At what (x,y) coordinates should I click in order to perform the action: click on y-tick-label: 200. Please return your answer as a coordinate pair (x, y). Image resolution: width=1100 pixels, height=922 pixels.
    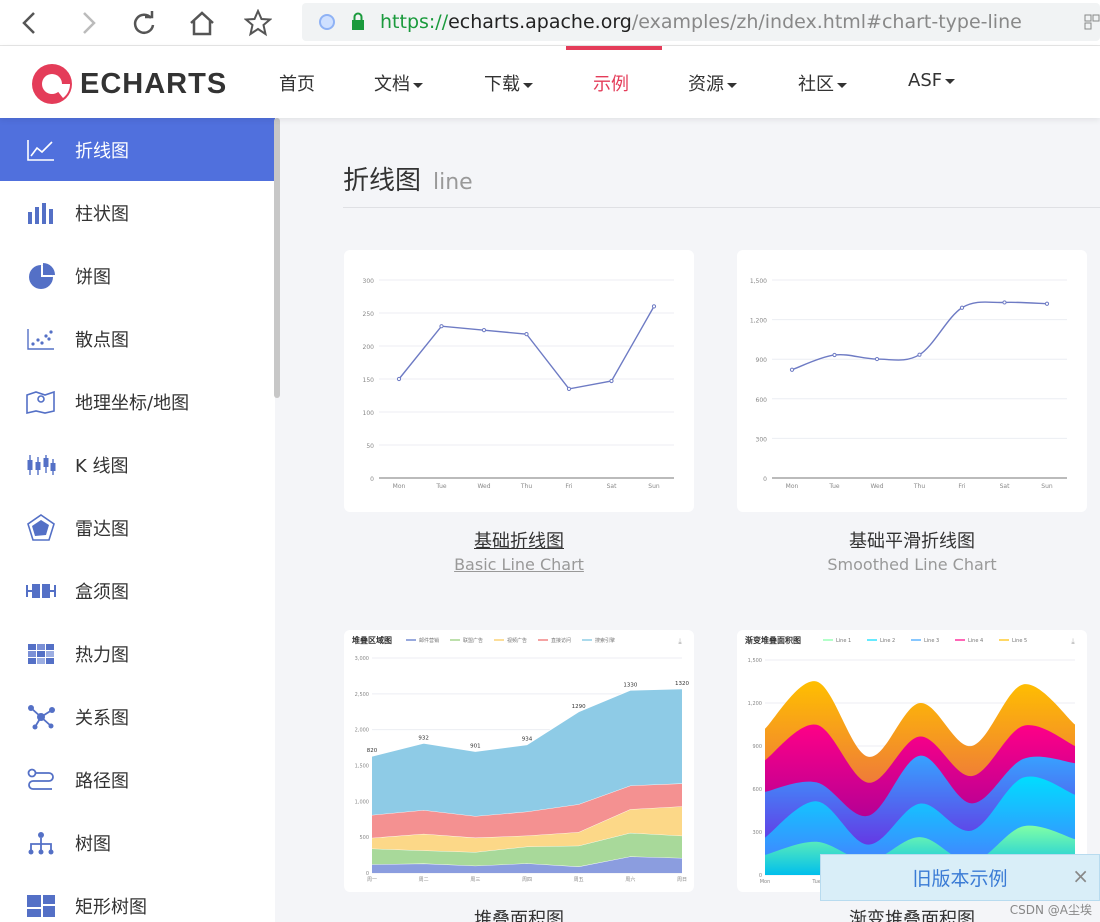
    Looking at the image, I should click on (369, 347).